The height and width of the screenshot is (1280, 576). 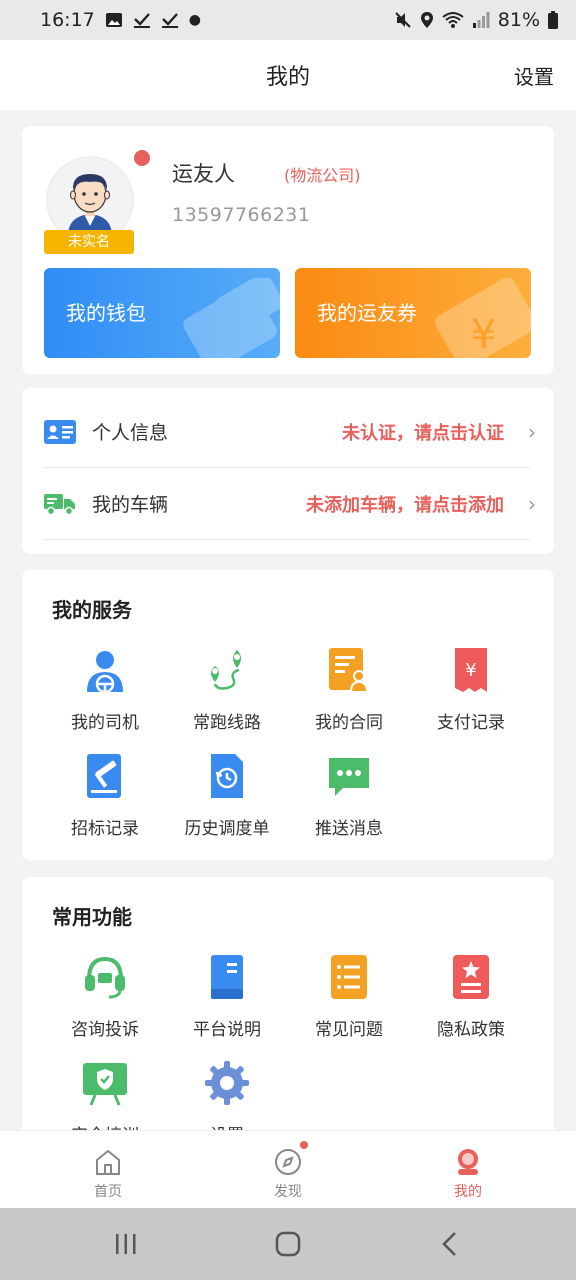 I want to click on personal-info-row: 个人信息 未认证，请点击认证 ›, so click(x=290, y=432).